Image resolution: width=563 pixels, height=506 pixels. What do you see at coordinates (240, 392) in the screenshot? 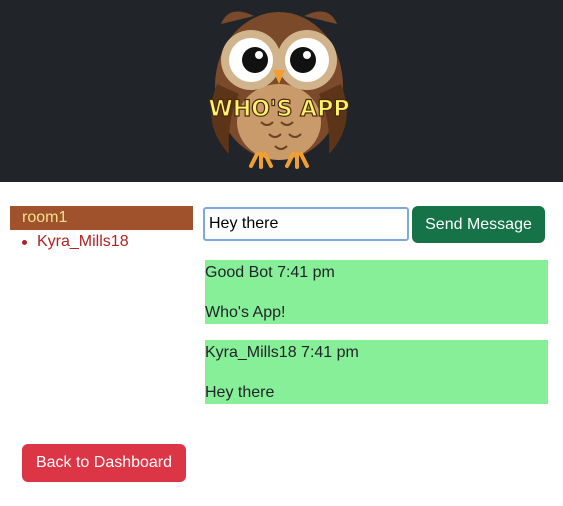
I see `message-text: Hey there` at bounding box center [240, 392].